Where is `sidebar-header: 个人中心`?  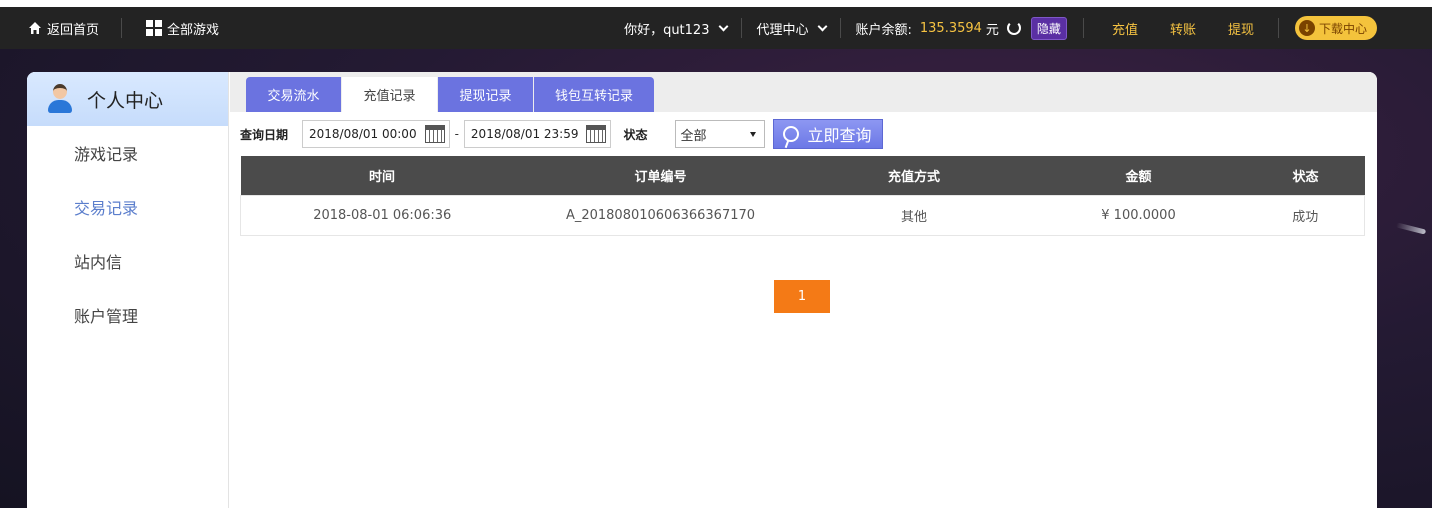
sidebar-header: 个人中心 is located at coordinates (127, 99).